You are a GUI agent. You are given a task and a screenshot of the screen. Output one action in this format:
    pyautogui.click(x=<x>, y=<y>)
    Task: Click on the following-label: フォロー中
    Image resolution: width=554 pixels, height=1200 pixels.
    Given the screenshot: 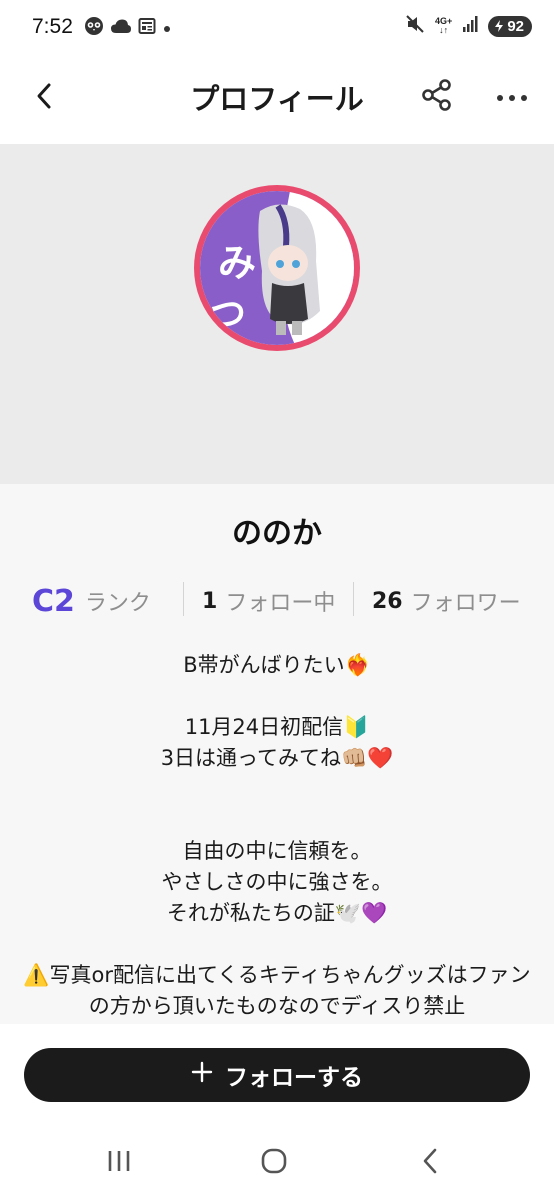 What is the action you would take?
    pyautogui.click(x=280, y=603)
    